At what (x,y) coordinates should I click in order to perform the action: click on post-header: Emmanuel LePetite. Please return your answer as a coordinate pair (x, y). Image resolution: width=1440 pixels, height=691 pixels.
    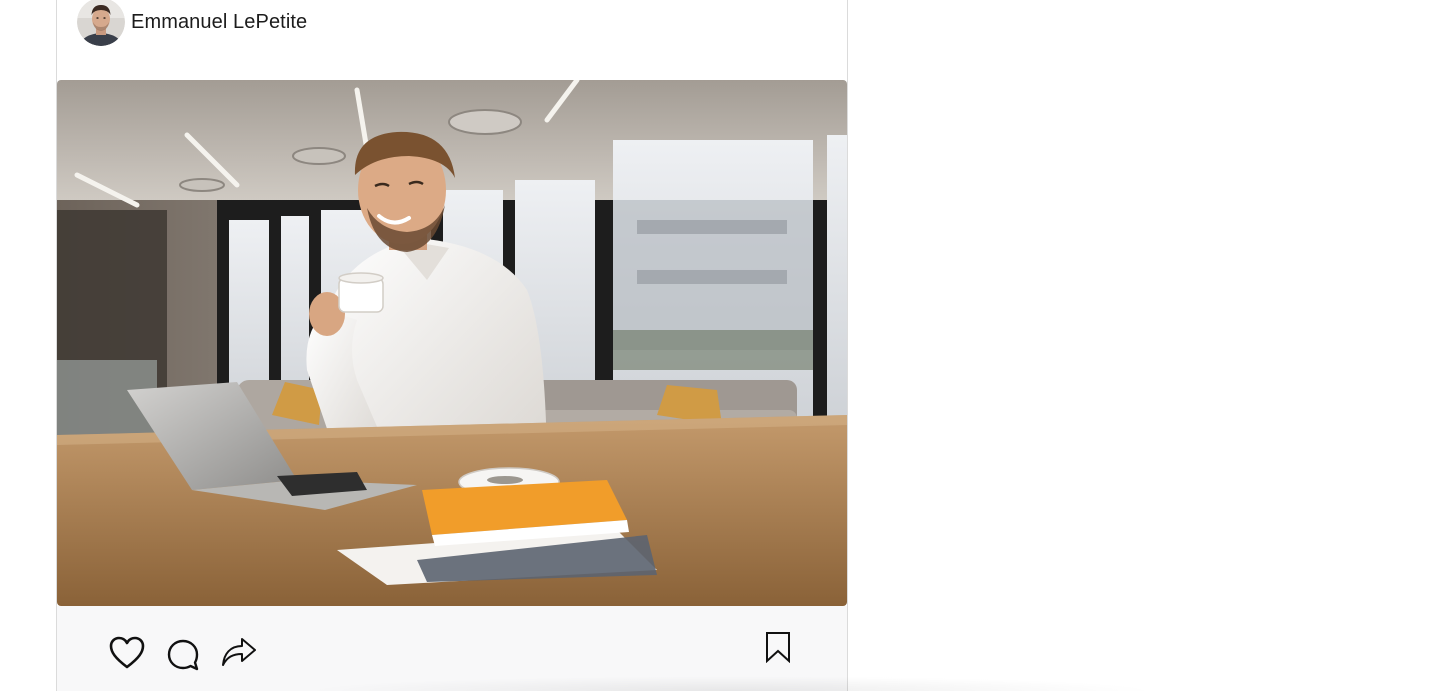
    Looking at the image, I should click on (192, 24).